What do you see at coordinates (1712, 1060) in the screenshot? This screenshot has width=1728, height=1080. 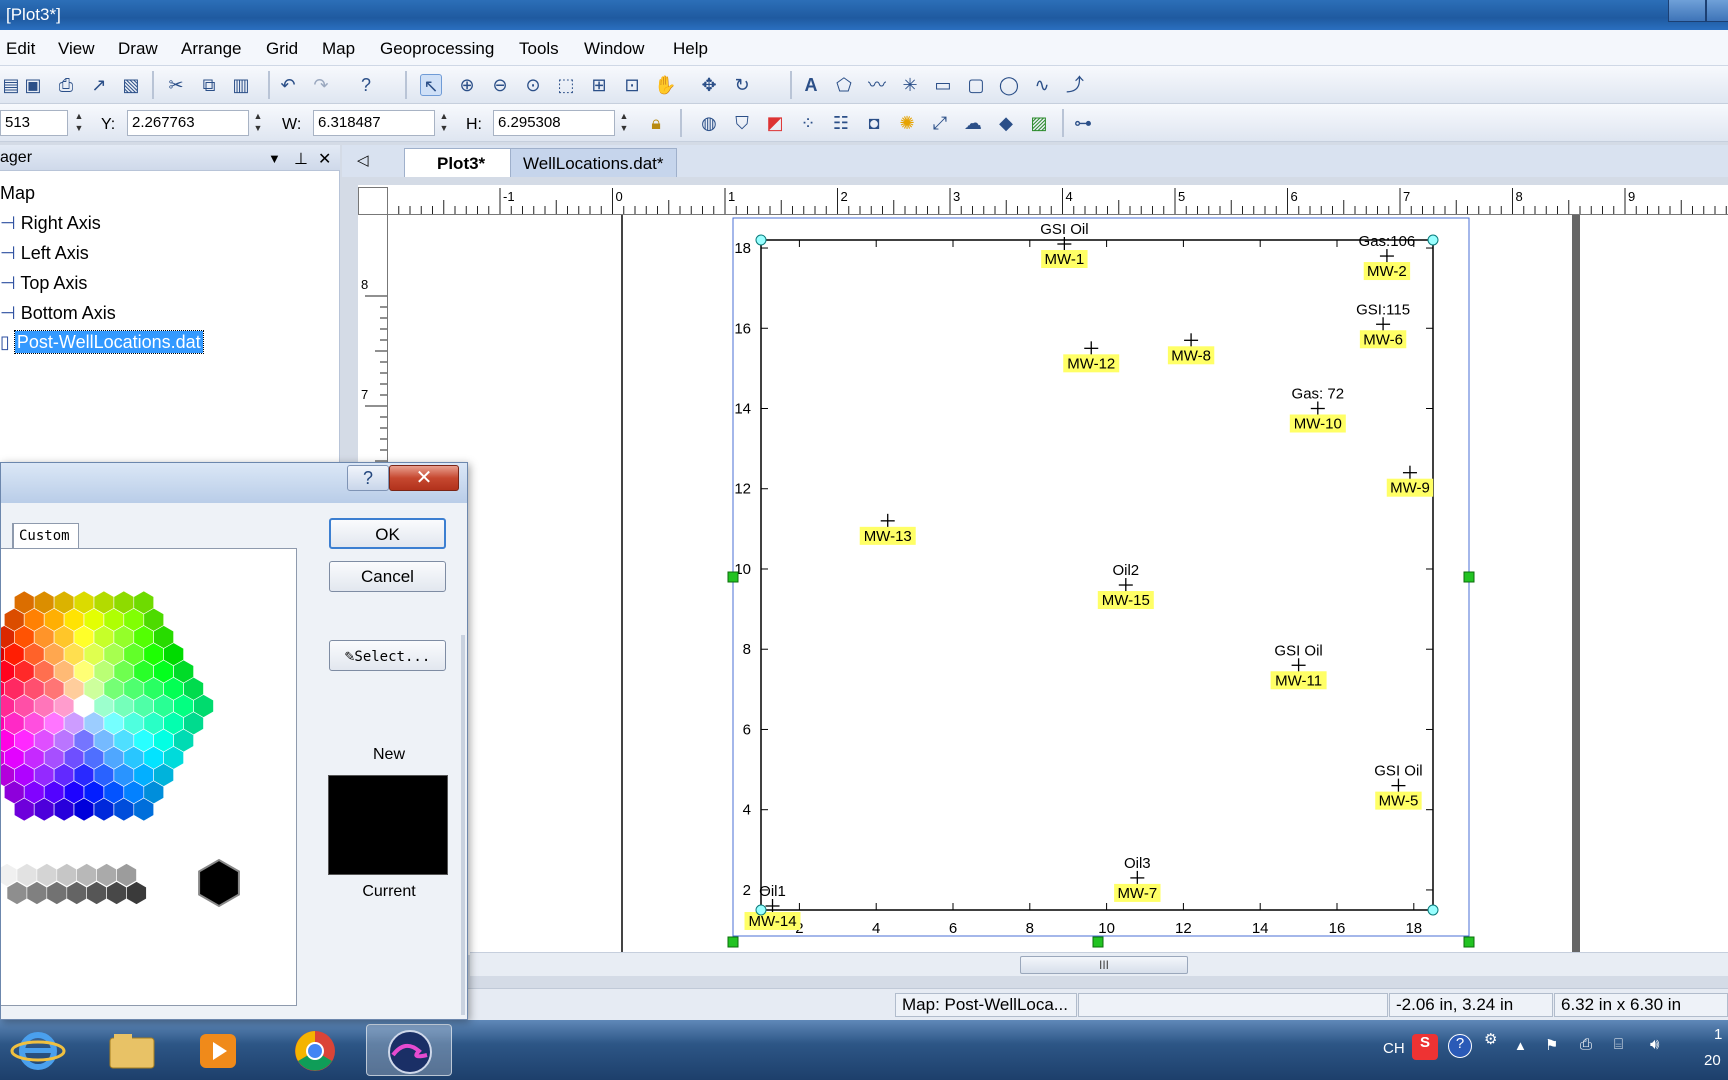 I see `clock-date: 20` at bounding box center [1712, 1060].